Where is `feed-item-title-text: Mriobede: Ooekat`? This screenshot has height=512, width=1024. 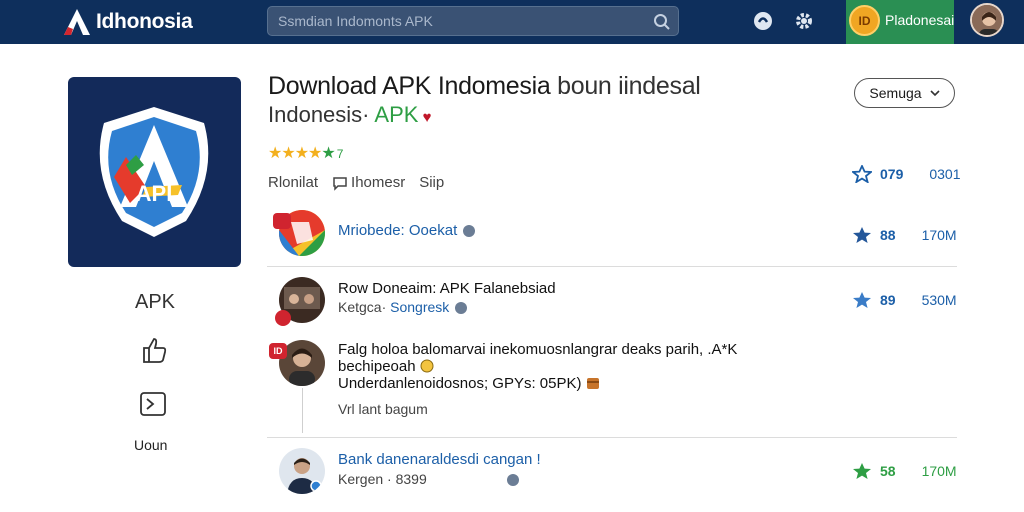
feed-item-title-text: Mriobede: Ooekat is located at coordinates (398, 230).